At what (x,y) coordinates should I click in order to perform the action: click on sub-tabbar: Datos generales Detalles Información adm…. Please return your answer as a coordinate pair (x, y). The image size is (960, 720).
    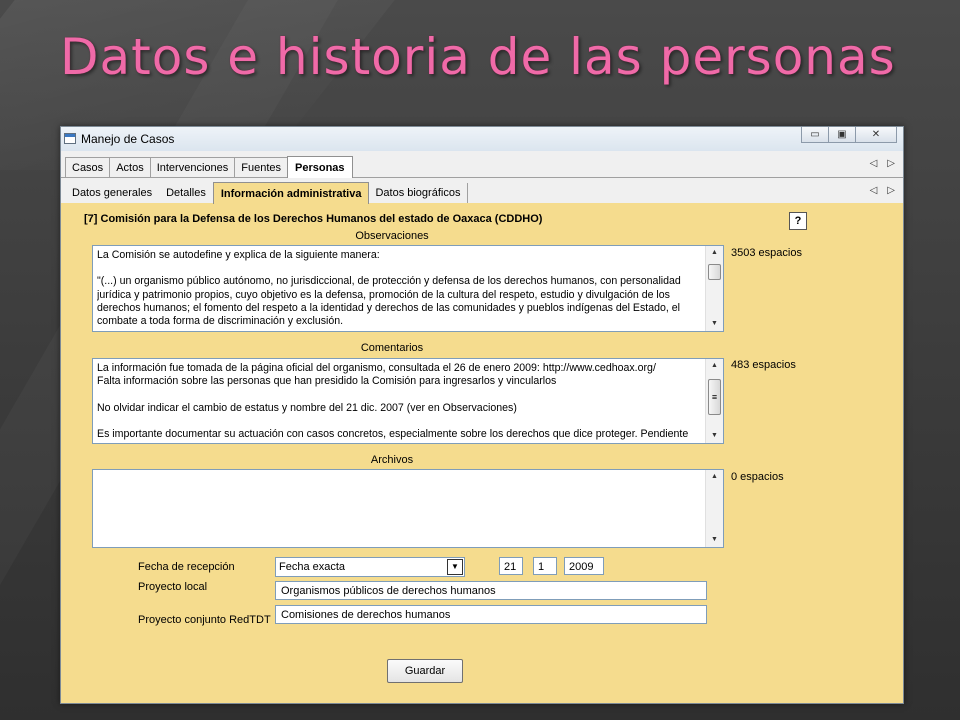
    Looking at the image, I should click on (482, 191).